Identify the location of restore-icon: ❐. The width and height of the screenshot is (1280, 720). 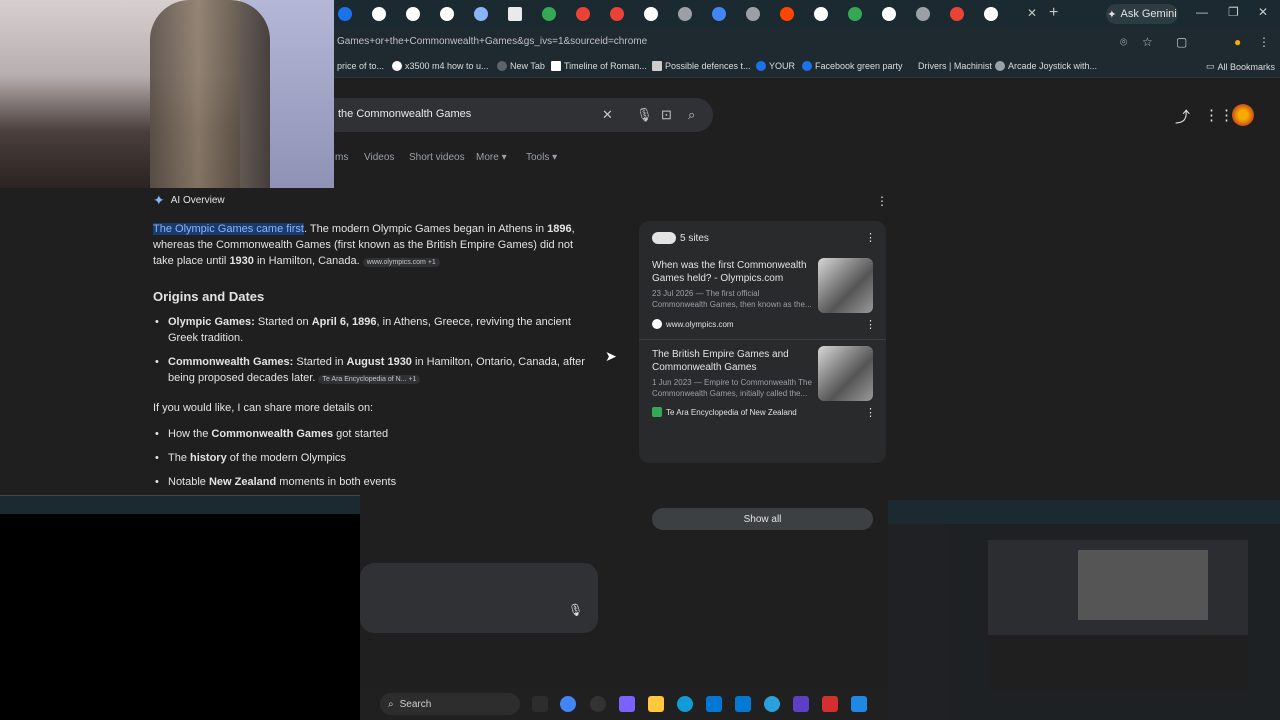
(1233, 12).